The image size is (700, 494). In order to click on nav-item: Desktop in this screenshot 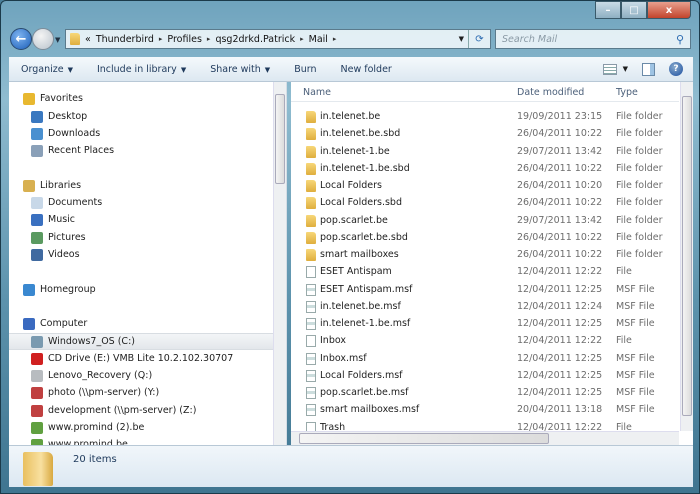, I will do `click(141, 116)`.